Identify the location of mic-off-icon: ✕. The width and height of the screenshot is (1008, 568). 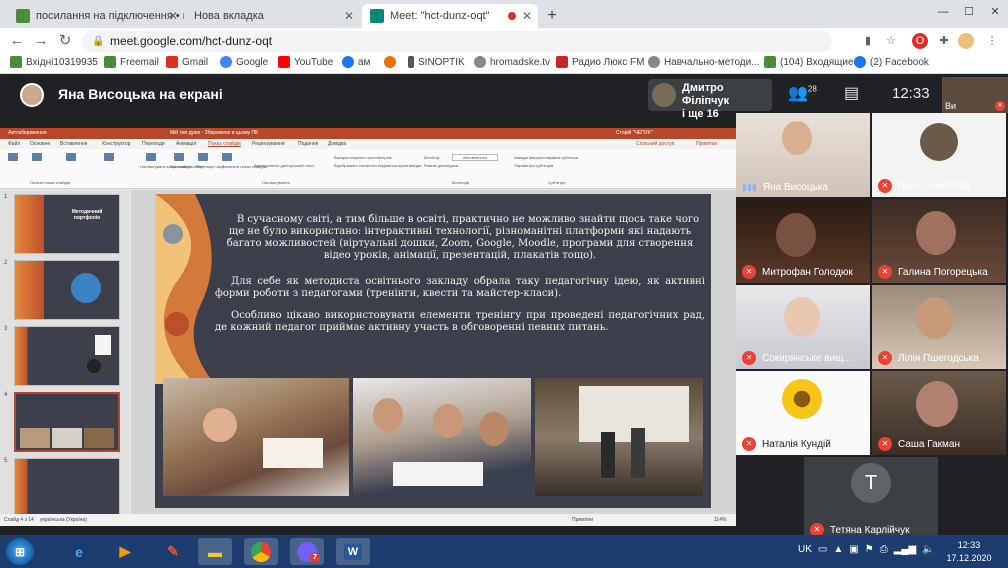
(885, 186).